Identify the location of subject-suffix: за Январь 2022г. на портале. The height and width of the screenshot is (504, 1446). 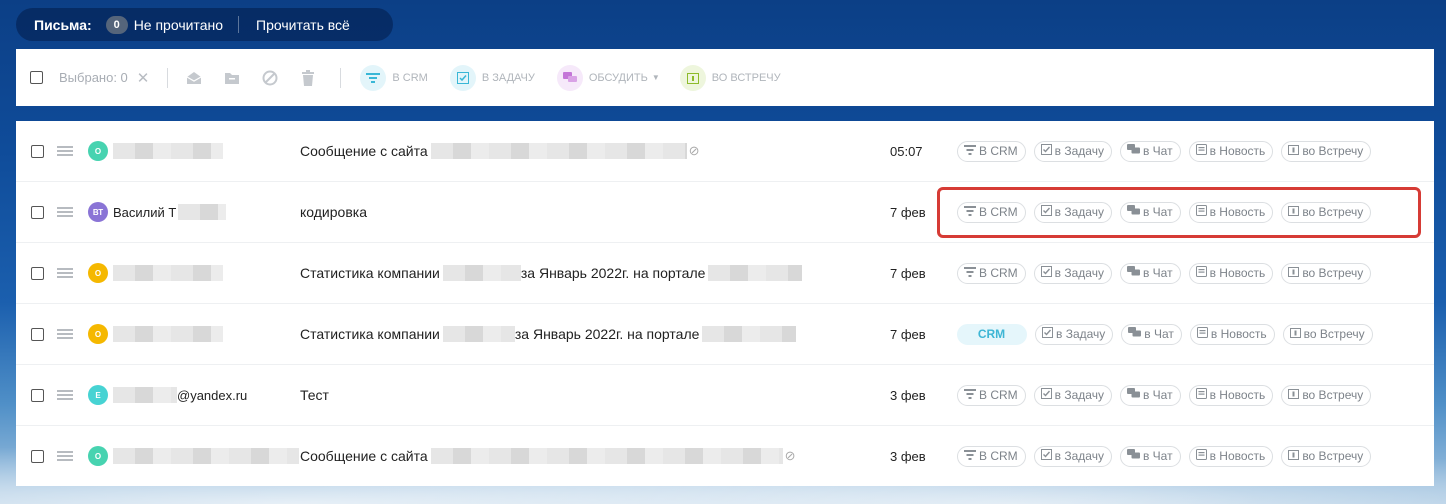
(607, 334).